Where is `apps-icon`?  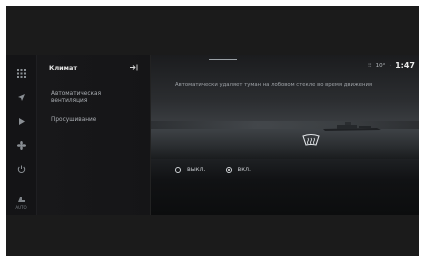
apps-icon is located at coordinates (21, 73).